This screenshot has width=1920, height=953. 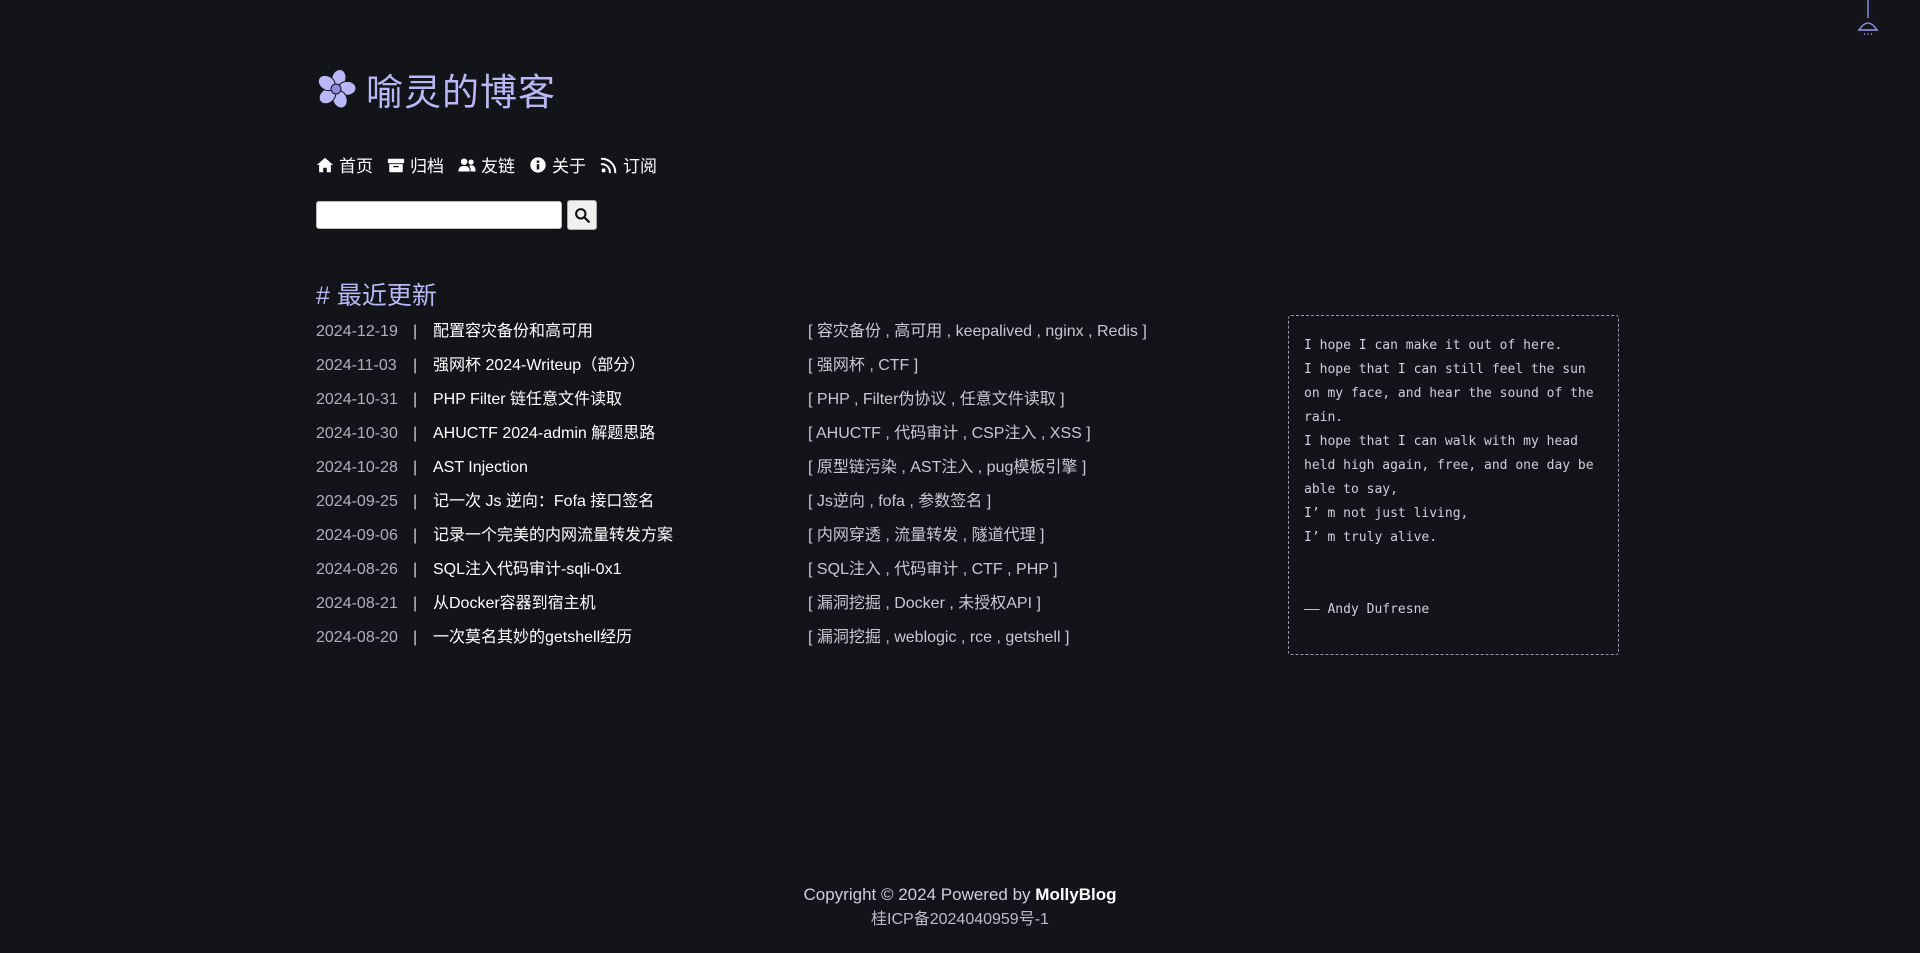 What do you see at coordinates (608, 165) in the screenshot?
I see `rss-icon` at bounding box center [608, 165].